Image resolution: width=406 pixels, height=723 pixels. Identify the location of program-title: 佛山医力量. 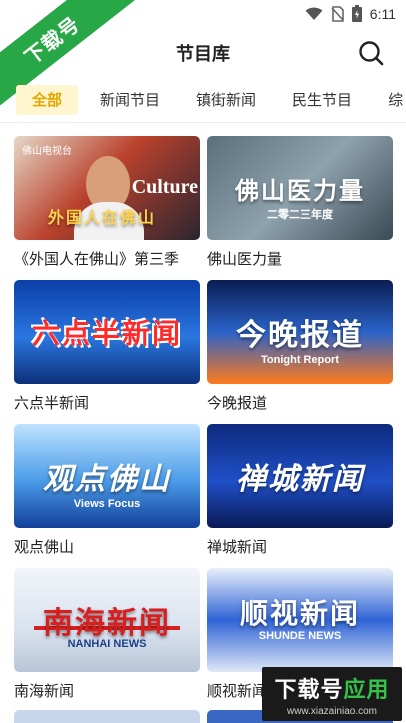
(245, 259).